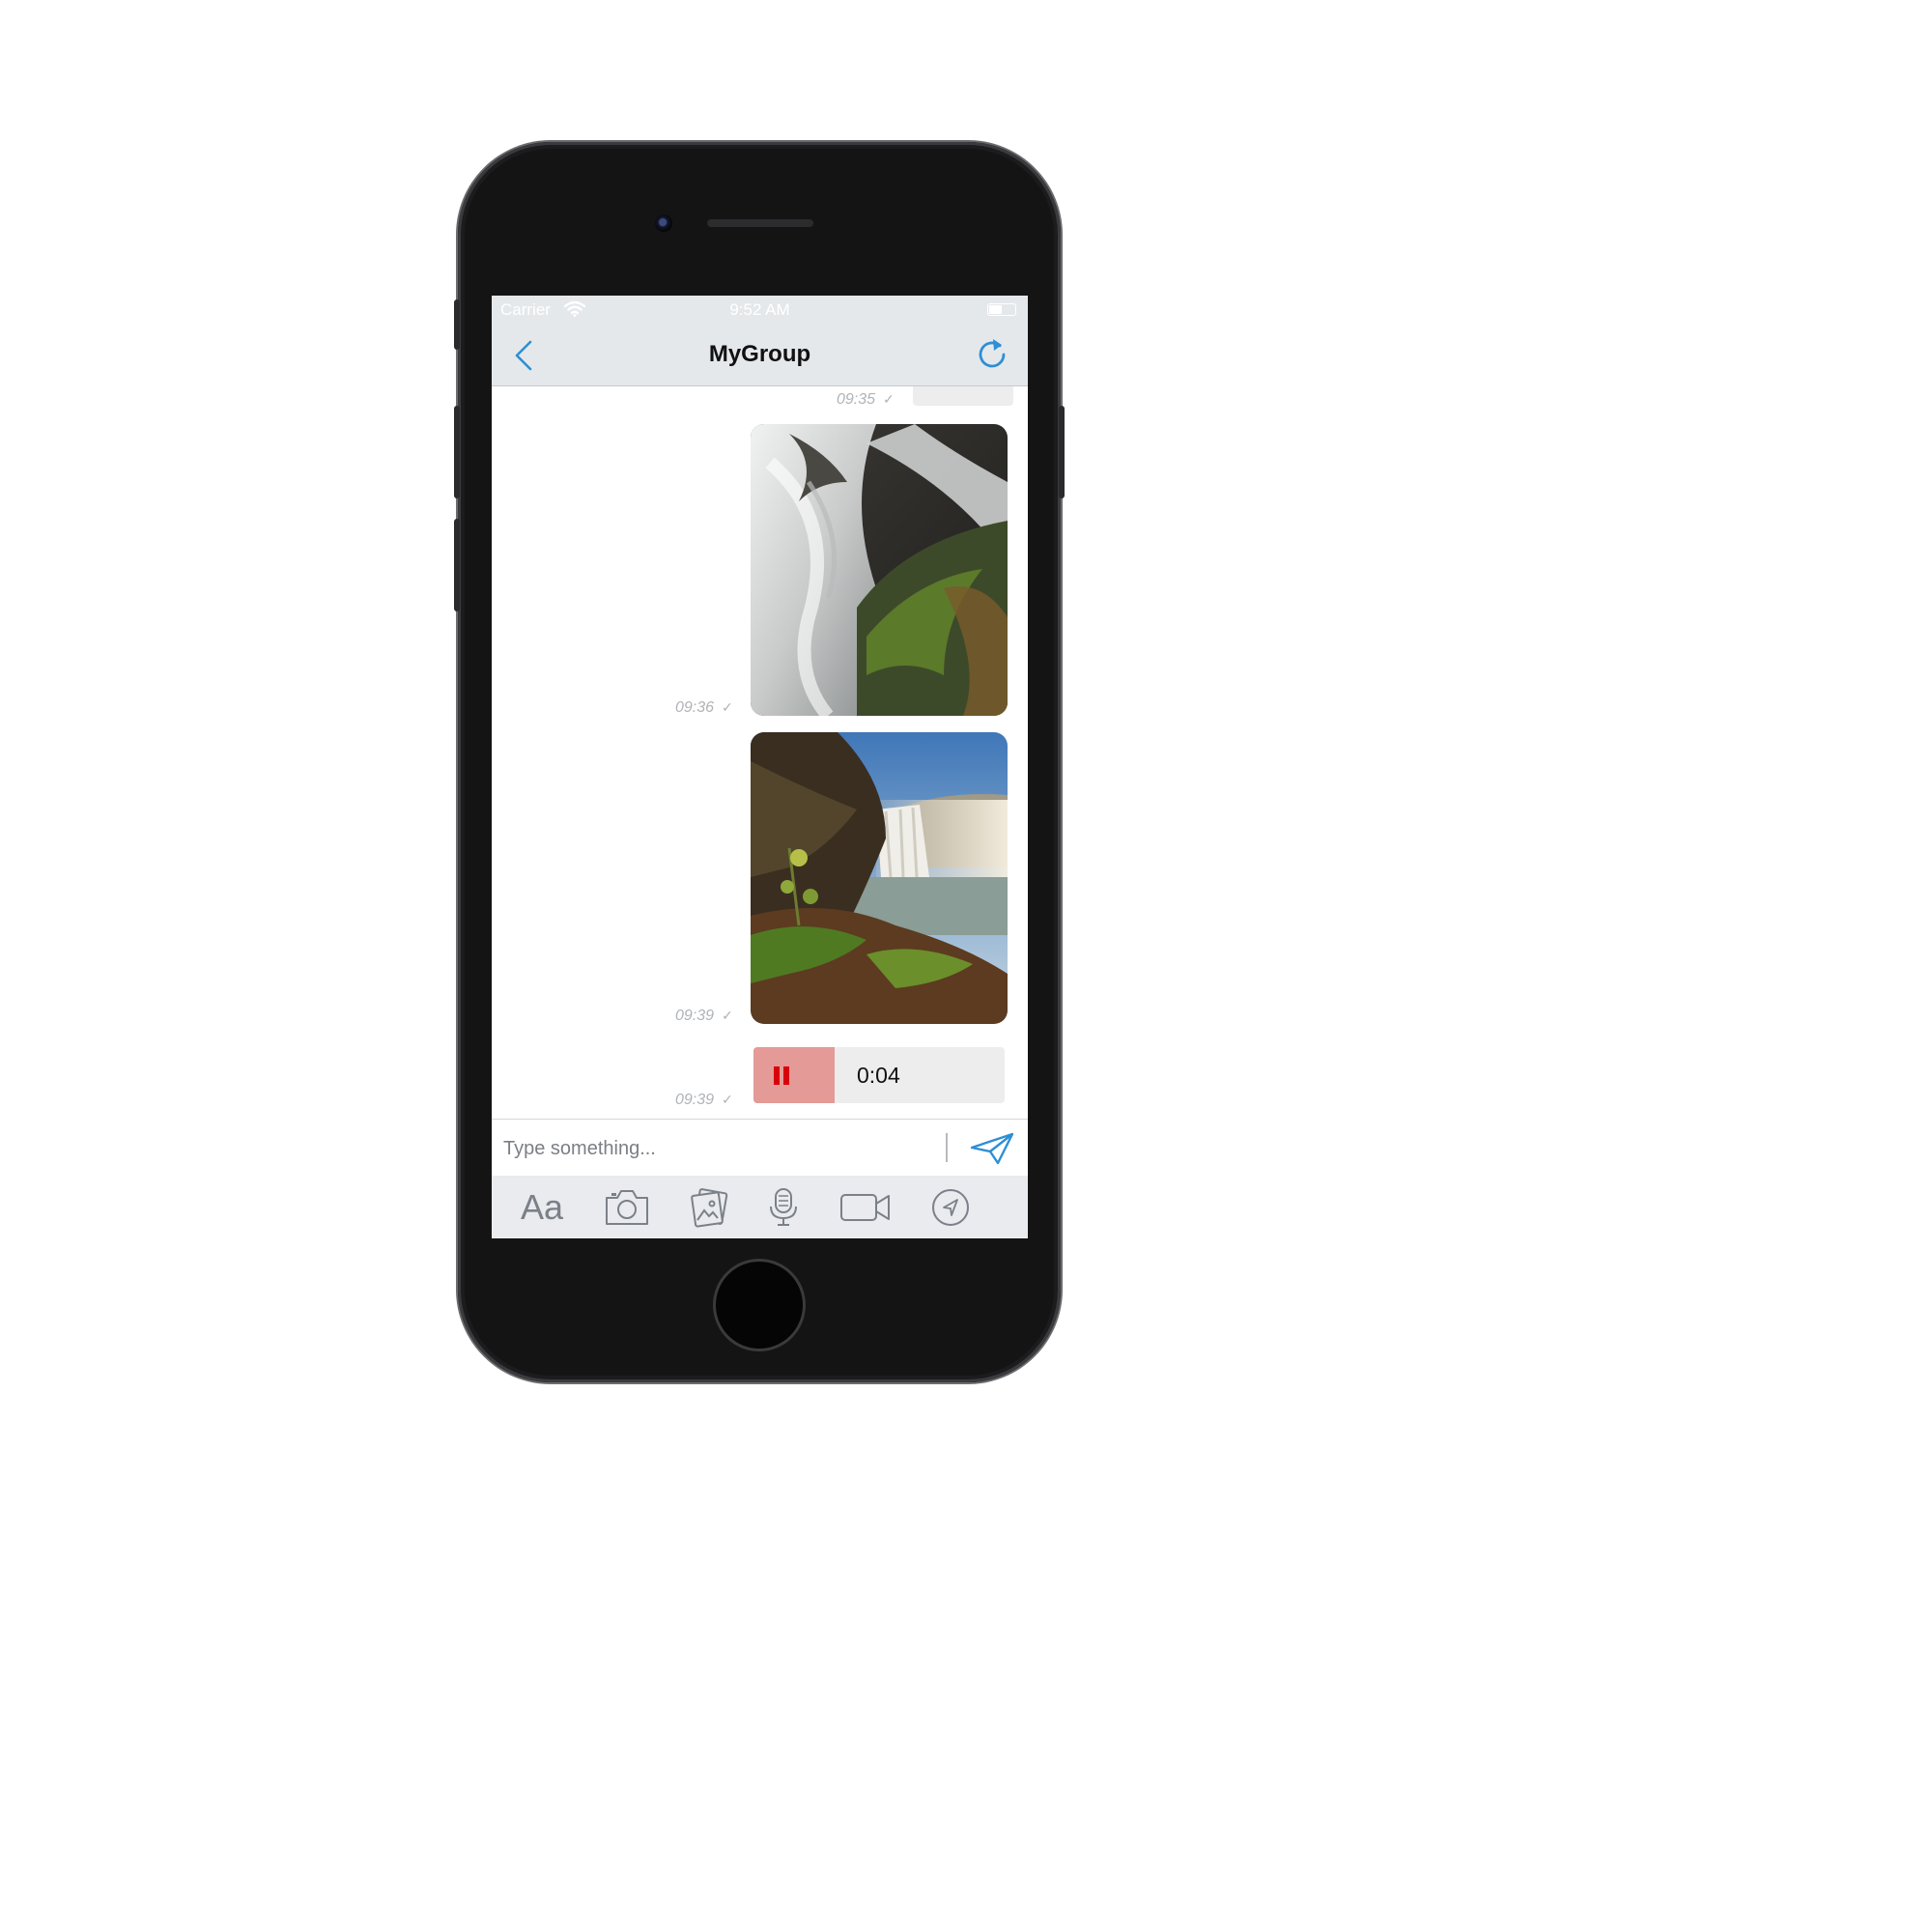 Image resolution: width=1932 pixels, height=1932 pixels. What do you see at coordinates (710, 1207) in the screenshot?
I see `gallery-icon` at bounding box center [710, 1207].